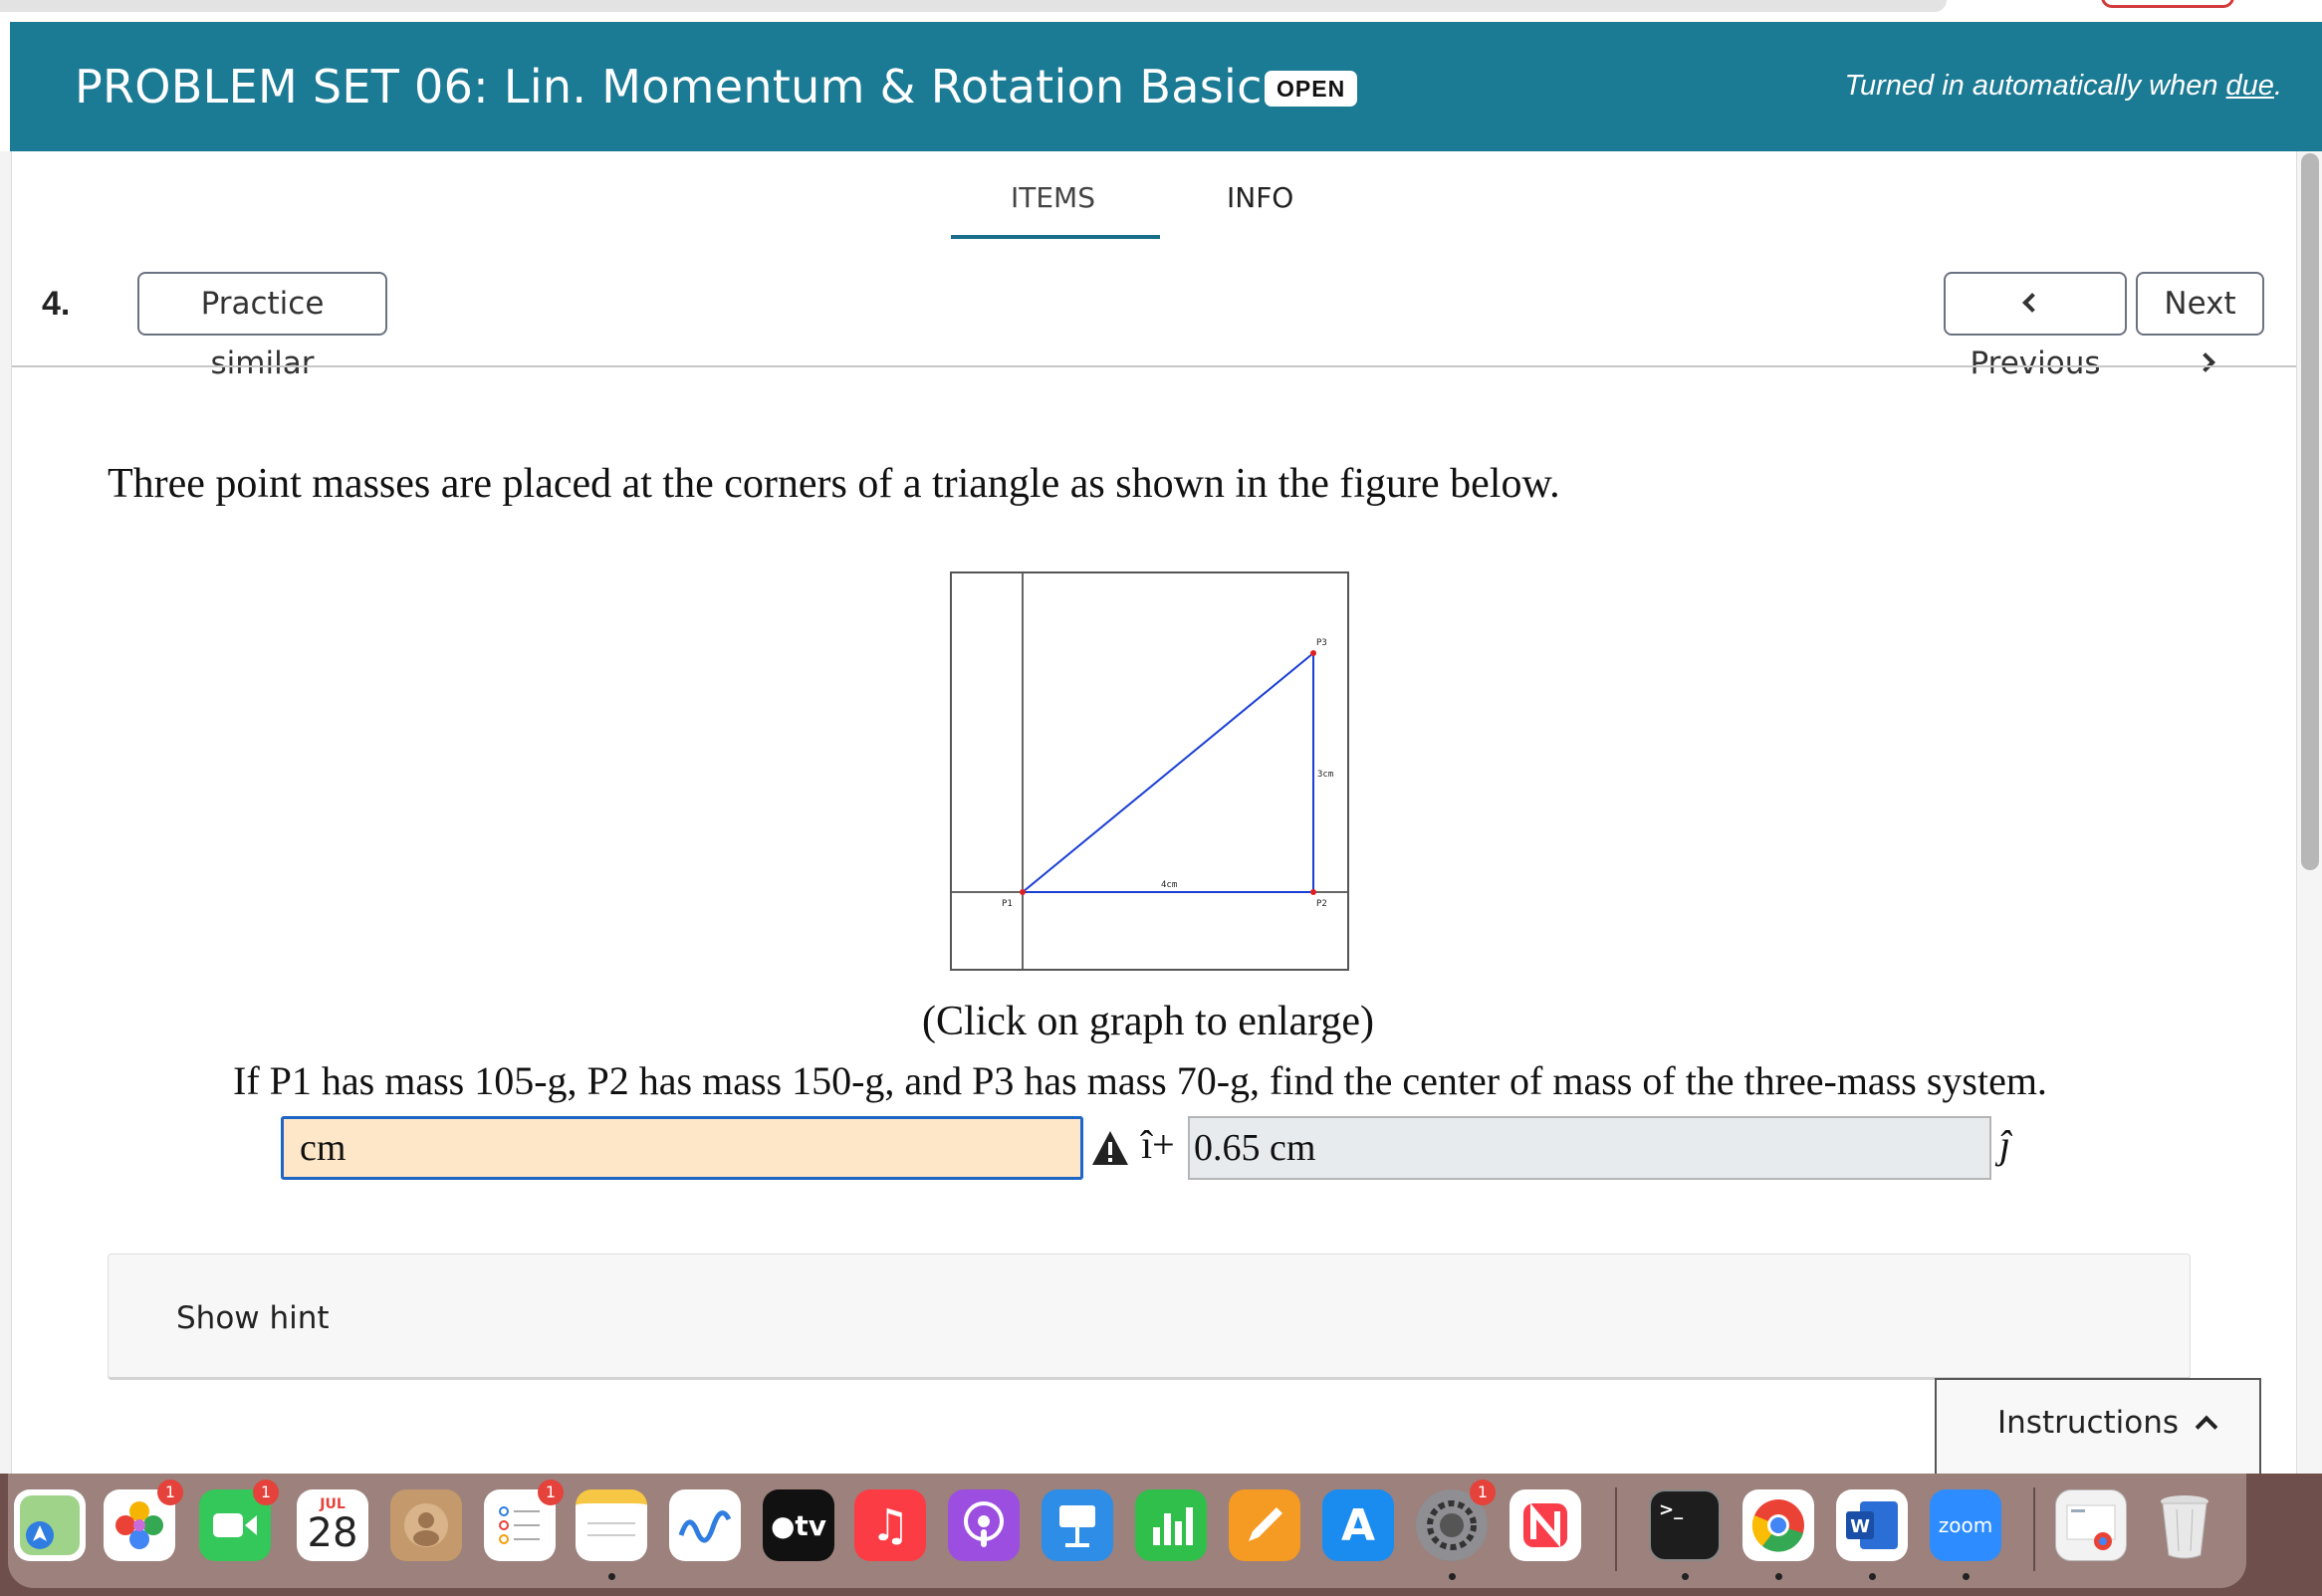 This screenshot has width=2322, height=1596. What do you see at coordinates (611, 1525) in the screenshot?
I see `notes-app-icon` at bounding box center [611, 1525].